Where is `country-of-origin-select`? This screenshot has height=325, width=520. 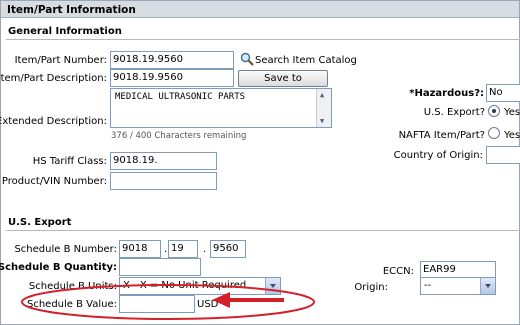
country-of-origin-select is located at coordinates (503, 155).